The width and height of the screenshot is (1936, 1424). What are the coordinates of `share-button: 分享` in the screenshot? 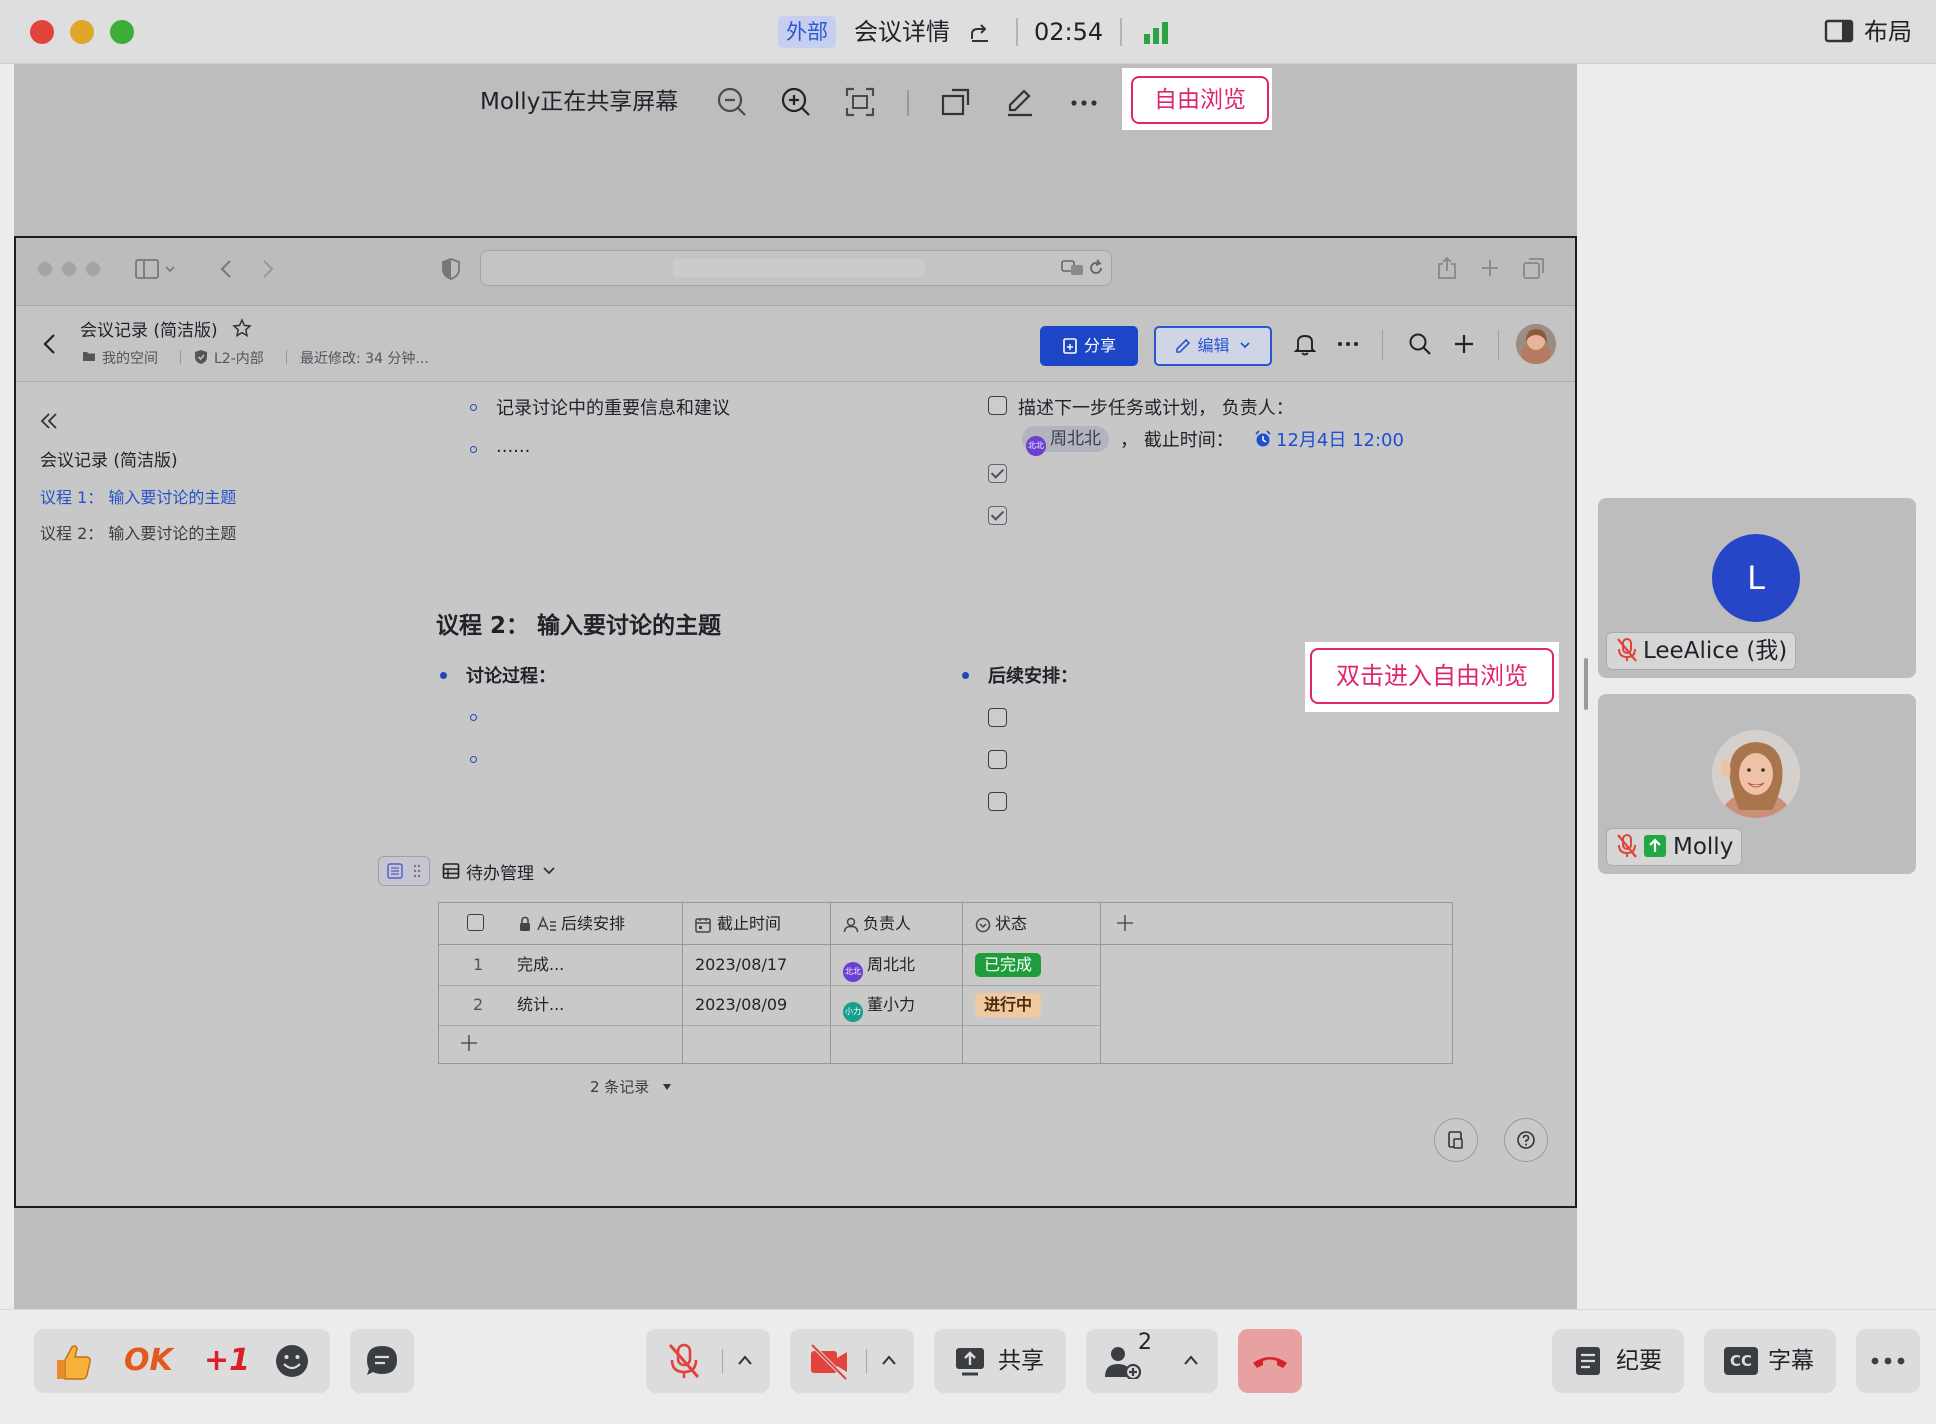 It's located at (1089, 346).